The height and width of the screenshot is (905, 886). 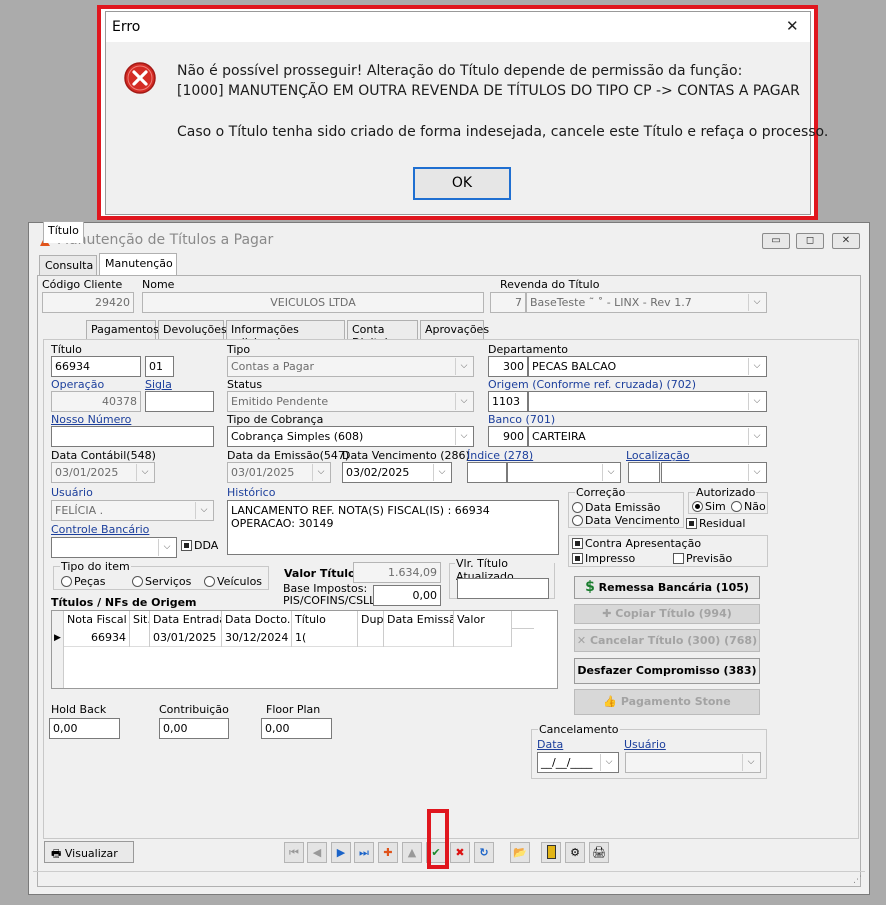 What do you see at coordinates (715, 523) in the screenshot?
I see `residual-checkbox: Residual` at bounding box center [715, 523].